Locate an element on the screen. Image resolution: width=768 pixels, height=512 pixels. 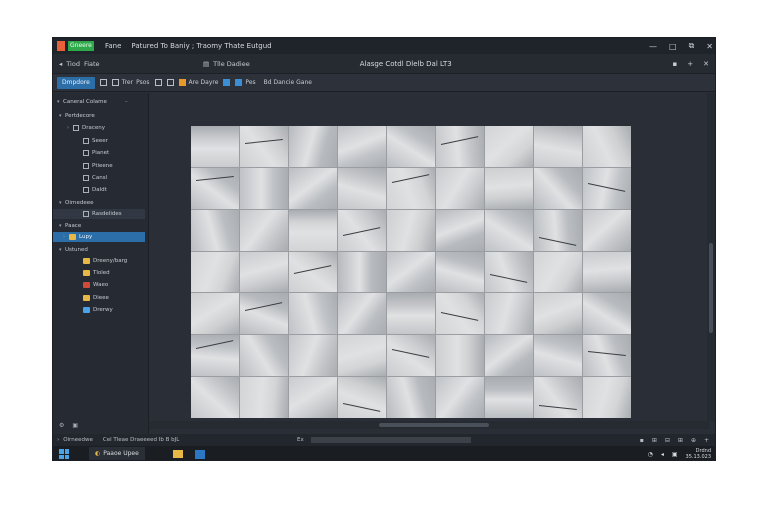
collapse-icon: – is located at coordinates (126, 102).